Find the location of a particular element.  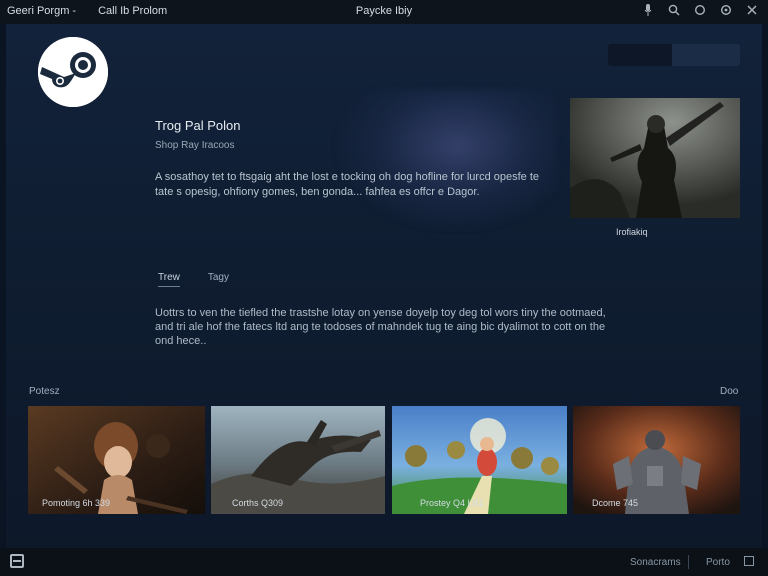

card-caption-3: Prostey Q4 LB1 is located at coordinates (452, 503).